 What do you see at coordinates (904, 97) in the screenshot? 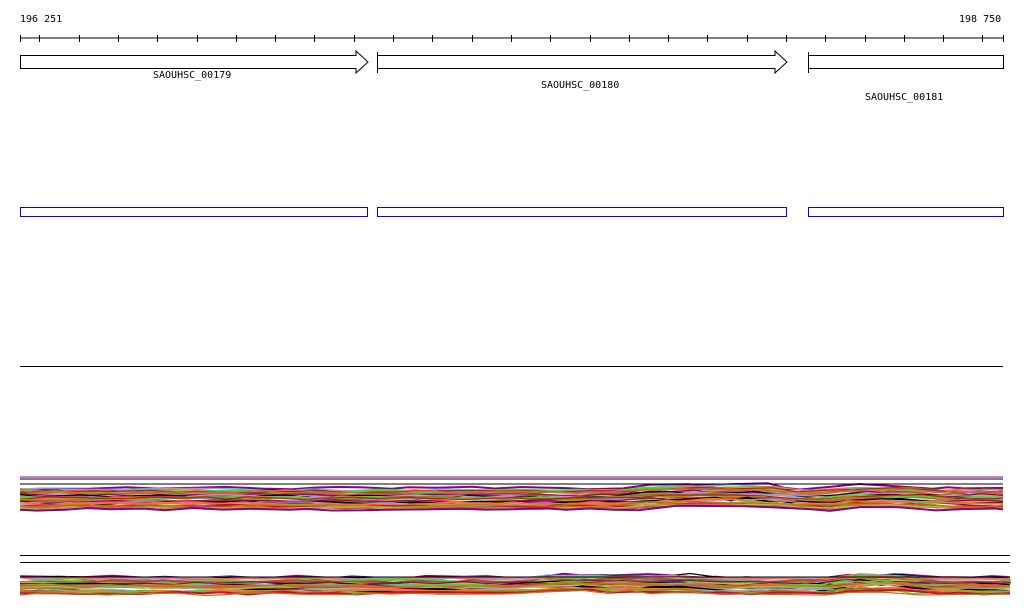
I see `gene-label-3: SAOUHSC_00181` at bounding box center [904, 97].